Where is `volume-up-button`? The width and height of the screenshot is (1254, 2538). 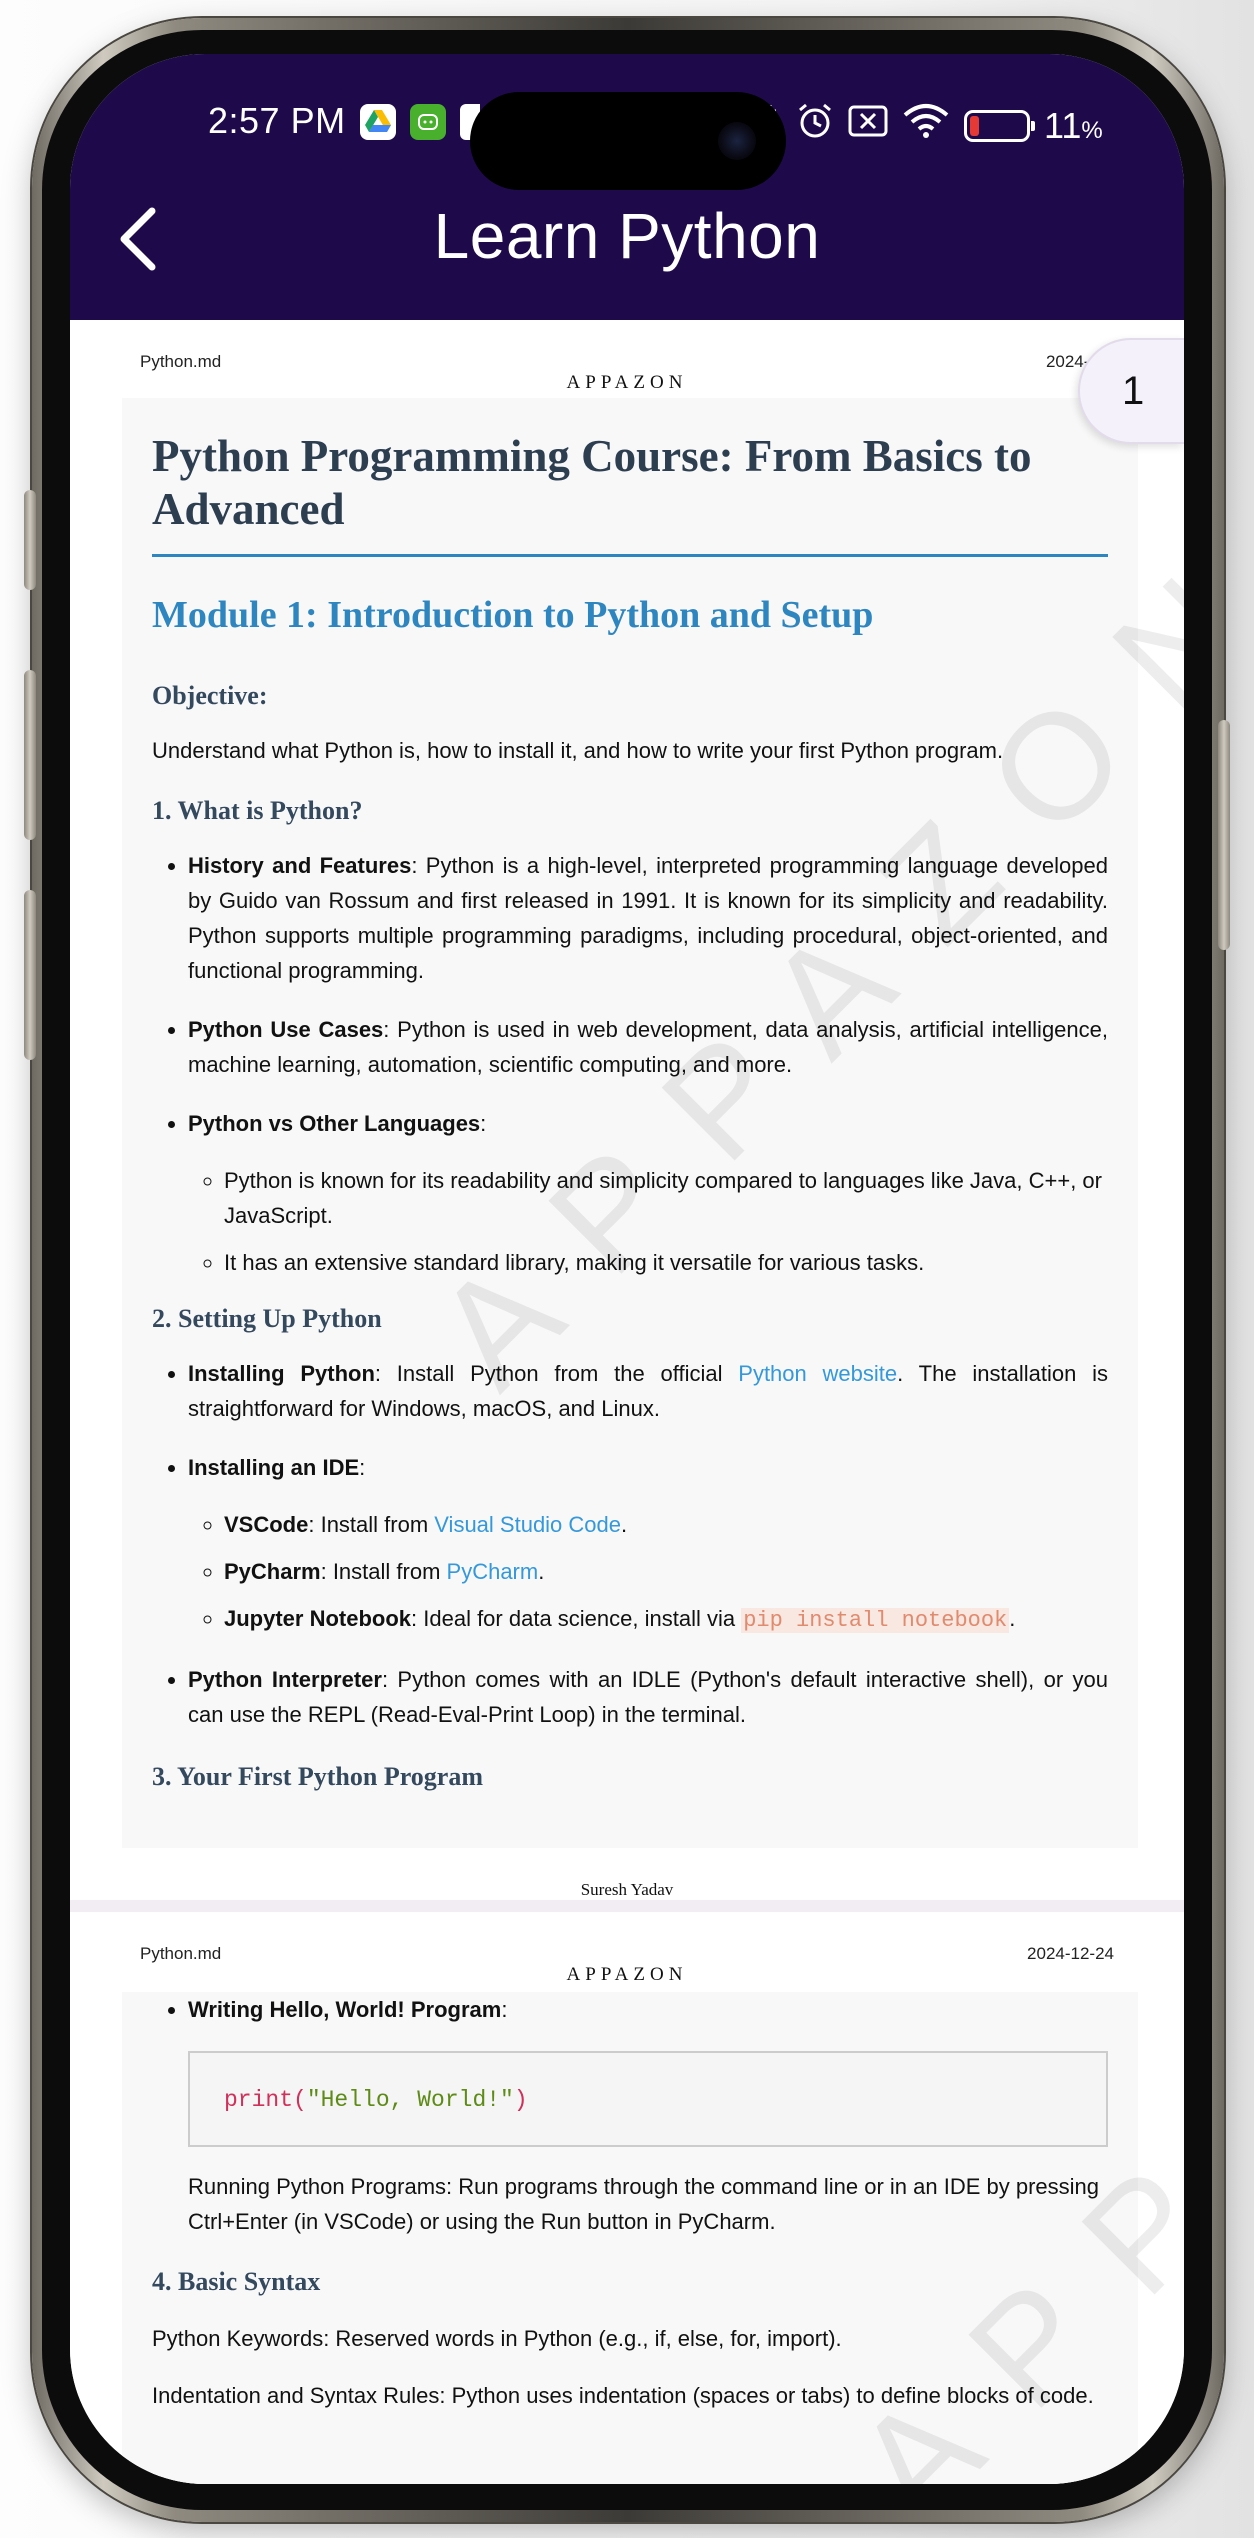 volume-up-button is located at coordinates (30, 755).